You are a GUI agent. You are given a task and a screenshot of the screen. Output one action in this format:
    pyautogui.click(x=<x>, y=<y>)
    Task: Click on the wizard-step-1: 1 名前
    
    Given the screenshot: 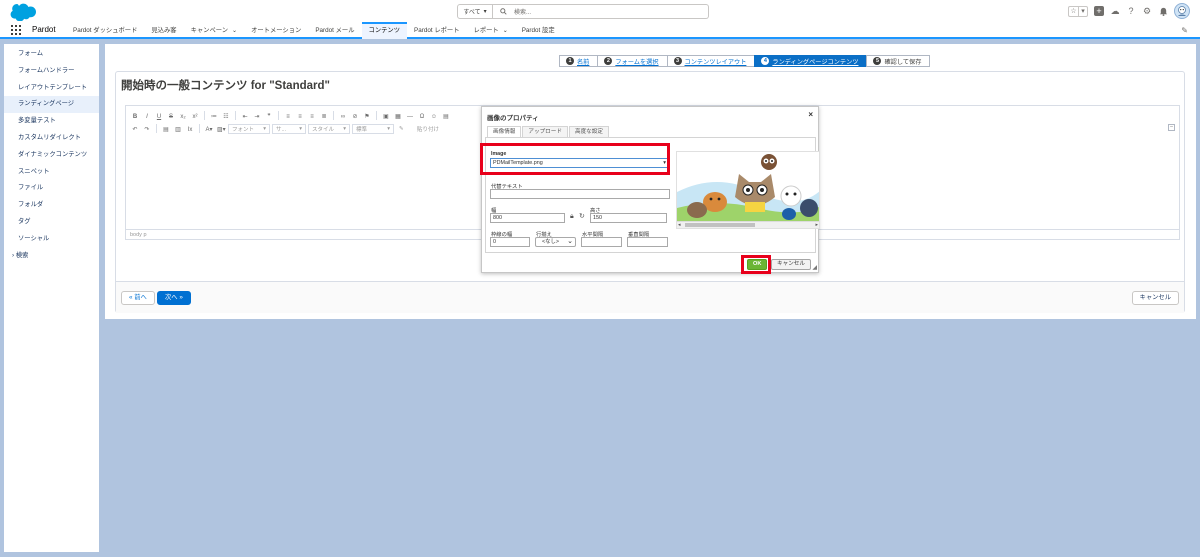 What is the action you would take?
    pyautogui.click(x=579, y=61)
    